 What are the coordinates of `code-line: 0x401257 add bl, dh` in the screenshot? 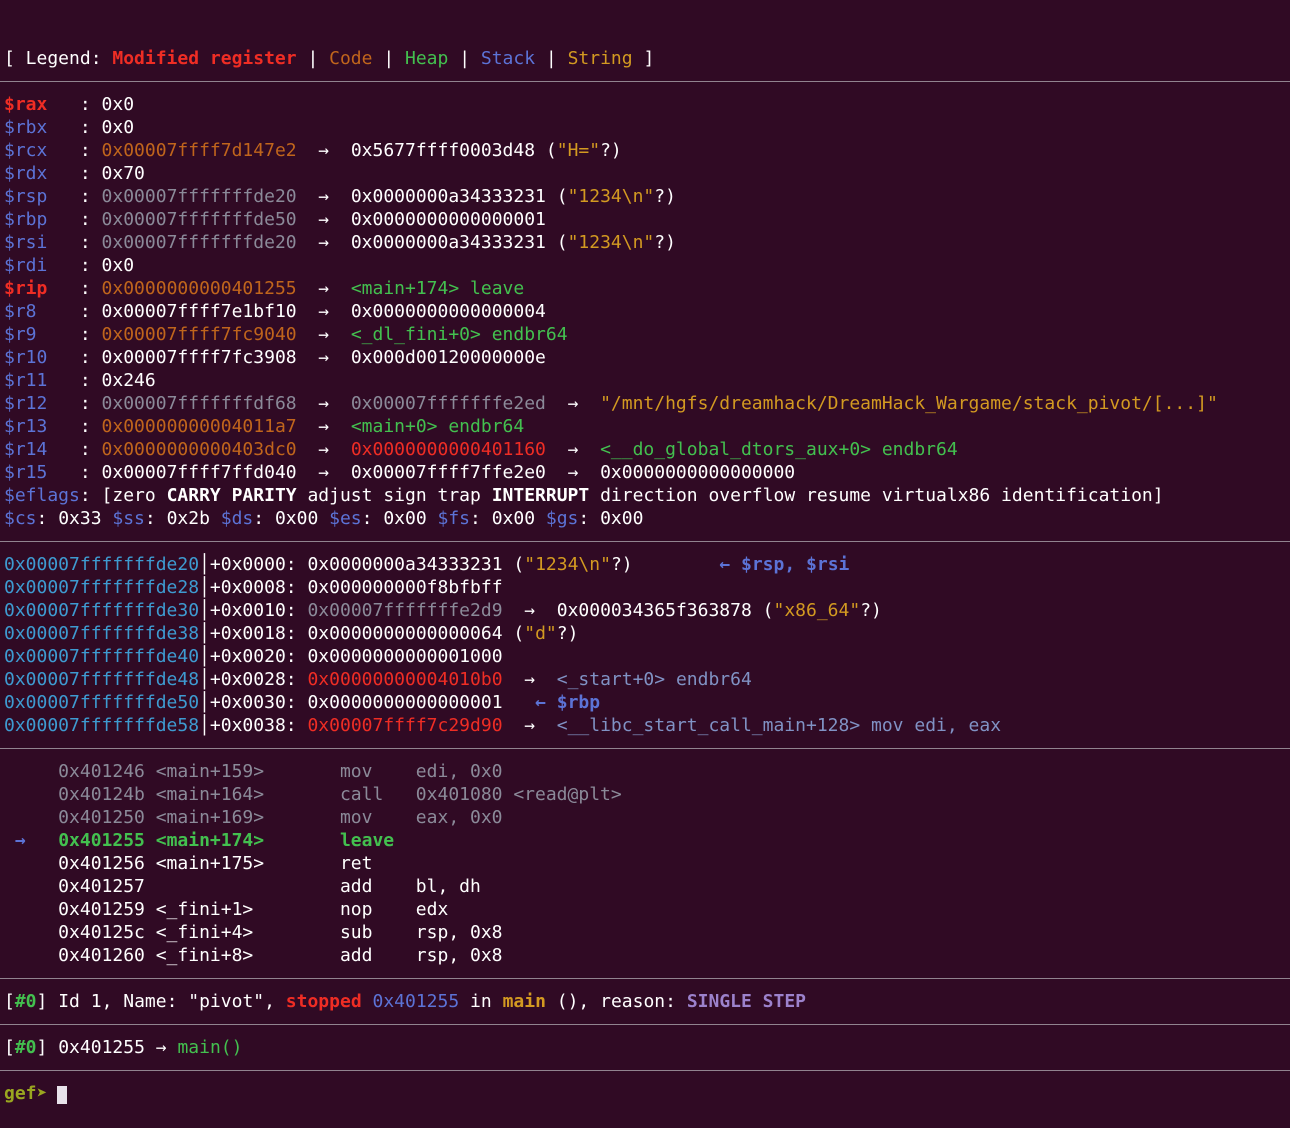 It's located at (645, 886).